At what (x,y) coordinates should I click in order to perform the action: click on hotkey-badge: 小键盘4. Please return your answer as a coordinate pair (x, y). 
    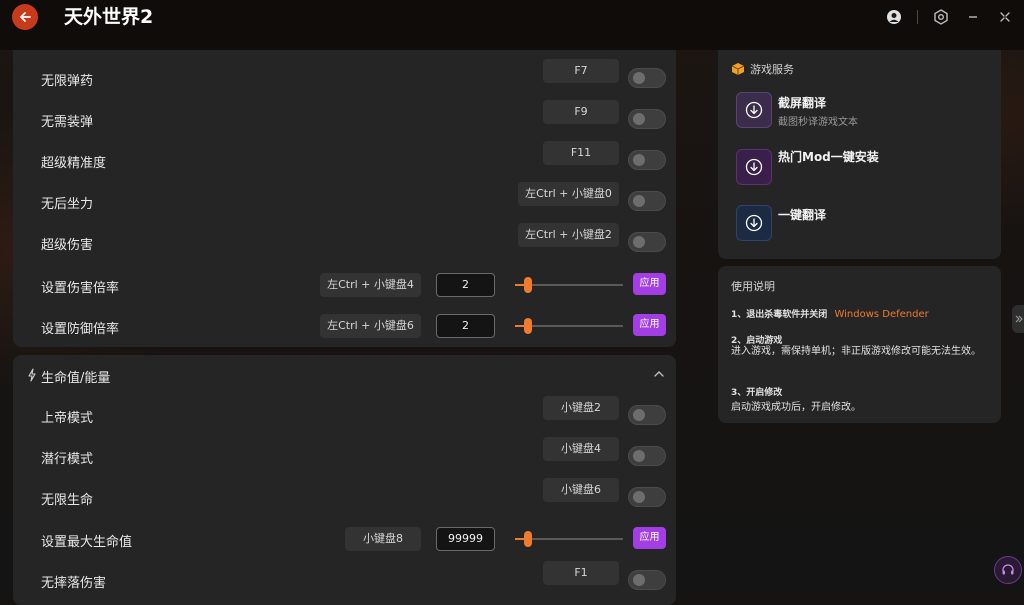
    Looking at the image, I should click on (581, 449).